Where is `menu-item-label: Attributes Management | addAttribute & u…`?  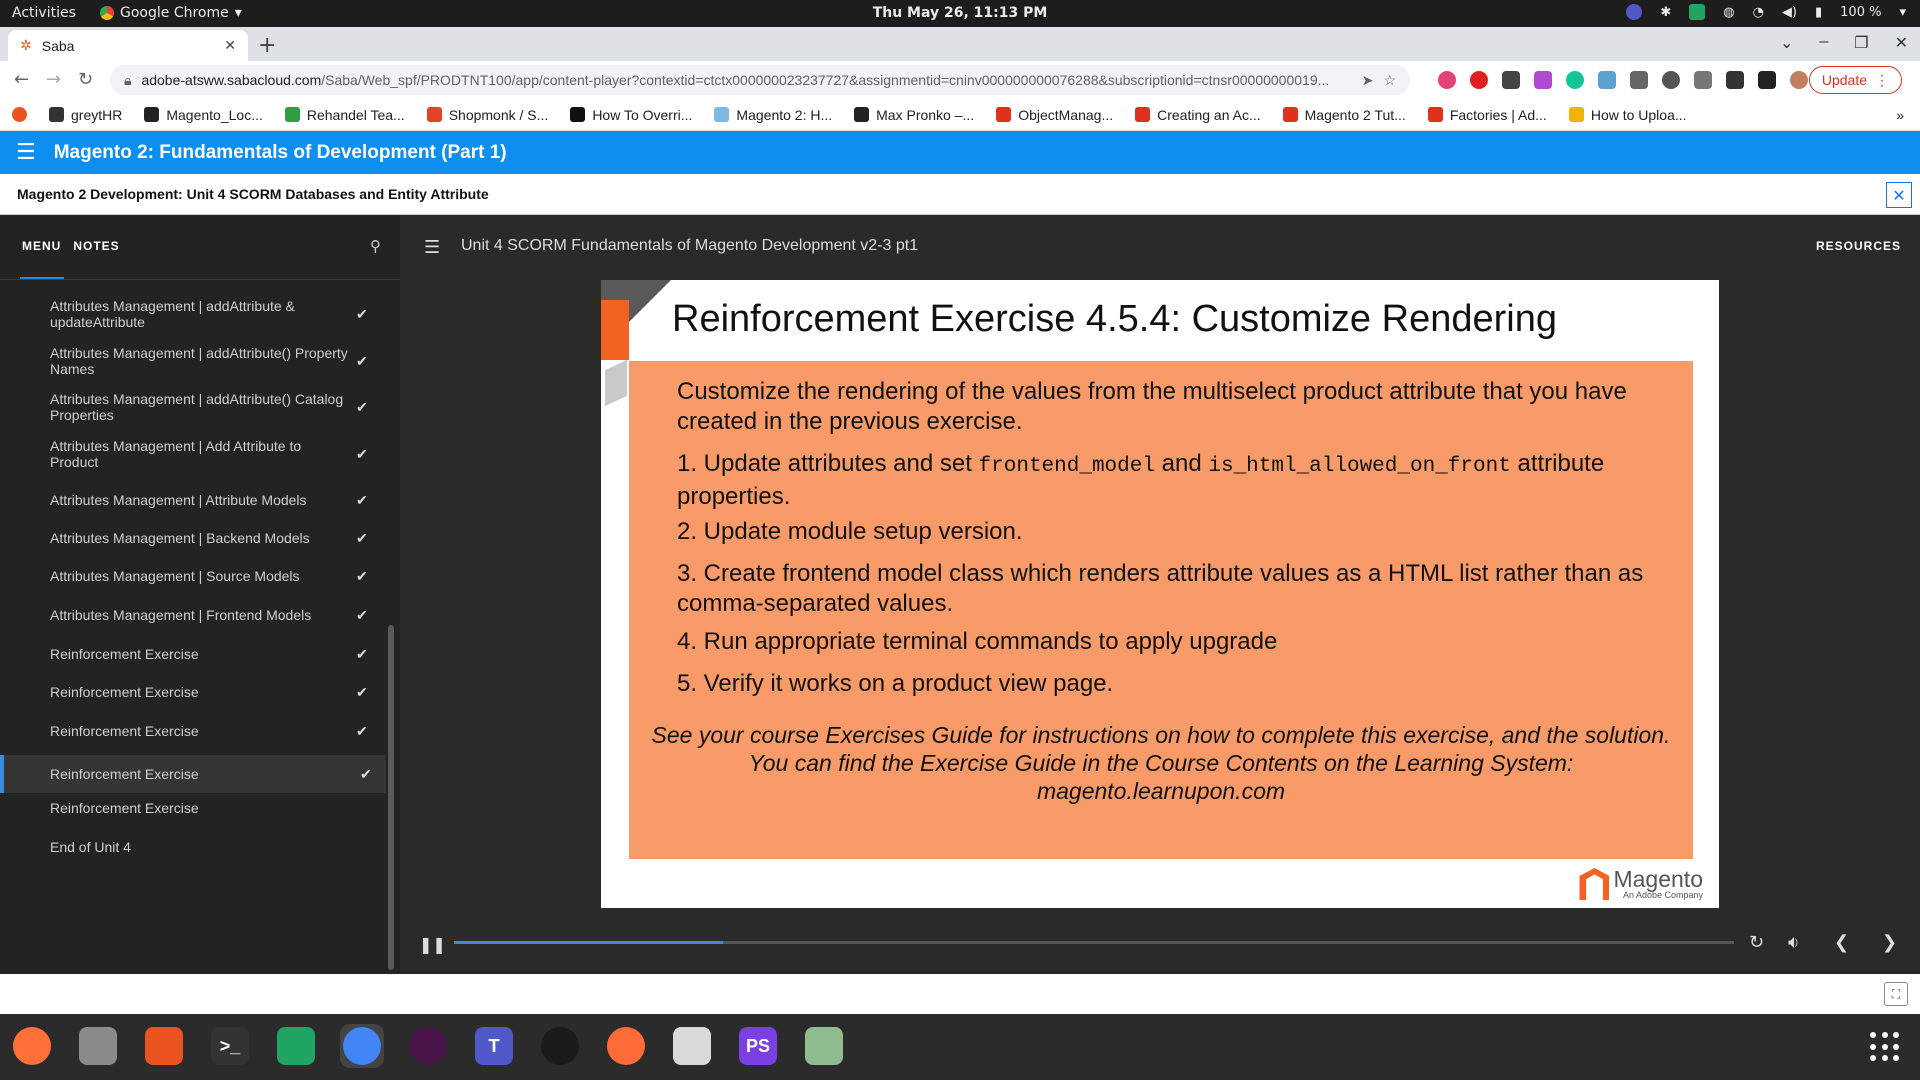
menu-item-label: Attributes Management | addAttribute & u… is located at coordinates (172, 314).